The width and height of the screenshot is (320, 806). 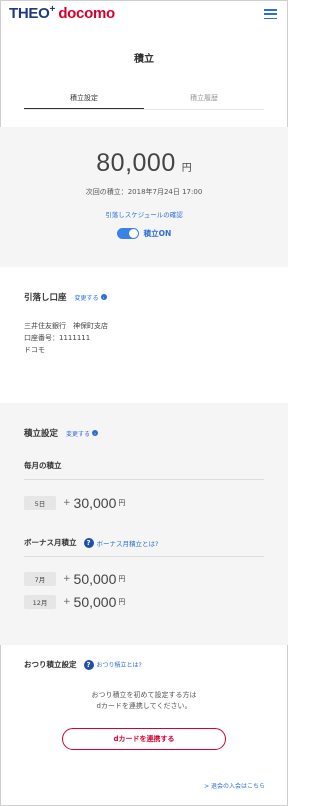 I want to click on inquiry-link: > 退会の入会はこちら, so click(x=234, y=785).